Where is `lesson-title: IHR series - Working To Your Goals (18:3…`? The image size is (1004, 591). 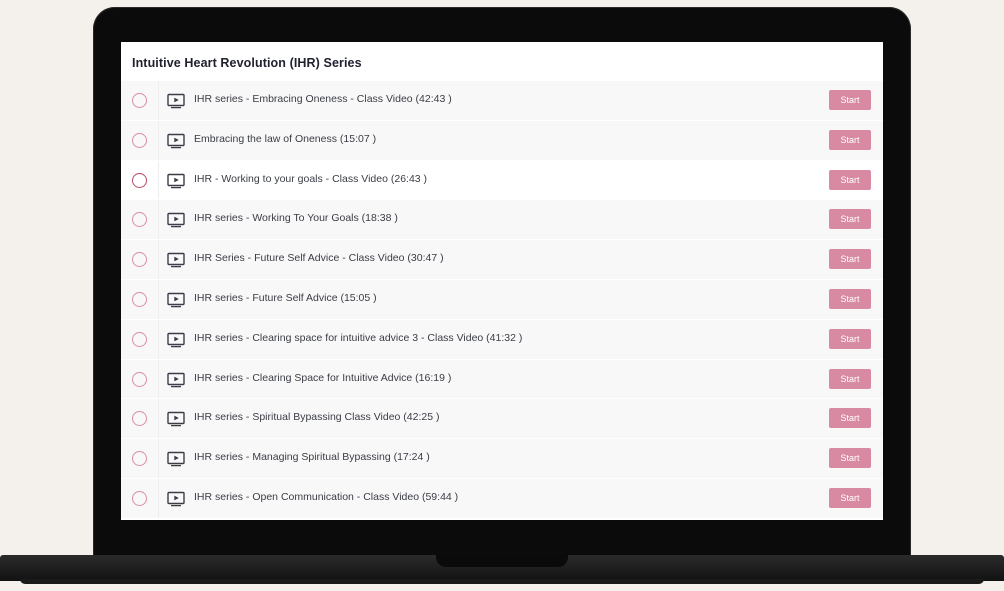
lesson-title: IHR series - Working To Your Goals (18:3… is located at coordinates (296, 218).